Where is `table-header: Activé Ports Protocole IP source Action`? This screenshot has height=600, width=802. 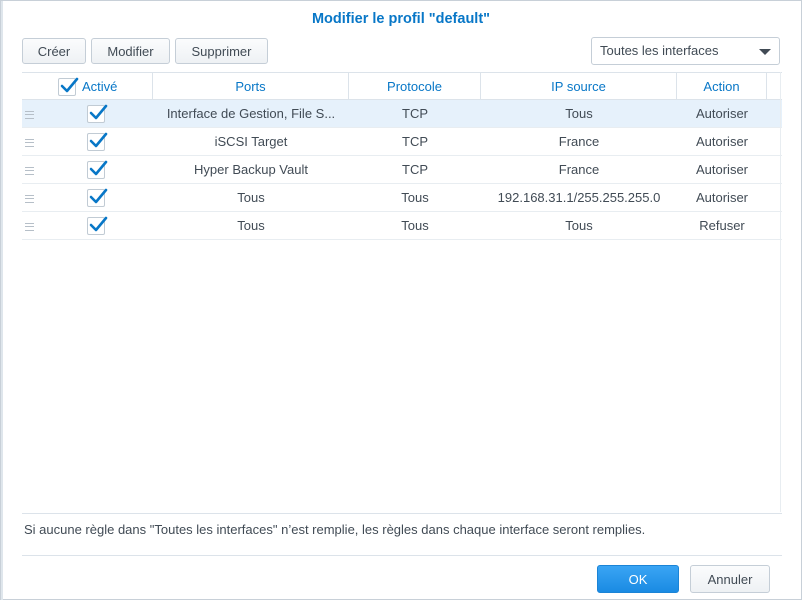
table-header: Activé Ports Protocole IP source Action is located at coordinates (402, 86).